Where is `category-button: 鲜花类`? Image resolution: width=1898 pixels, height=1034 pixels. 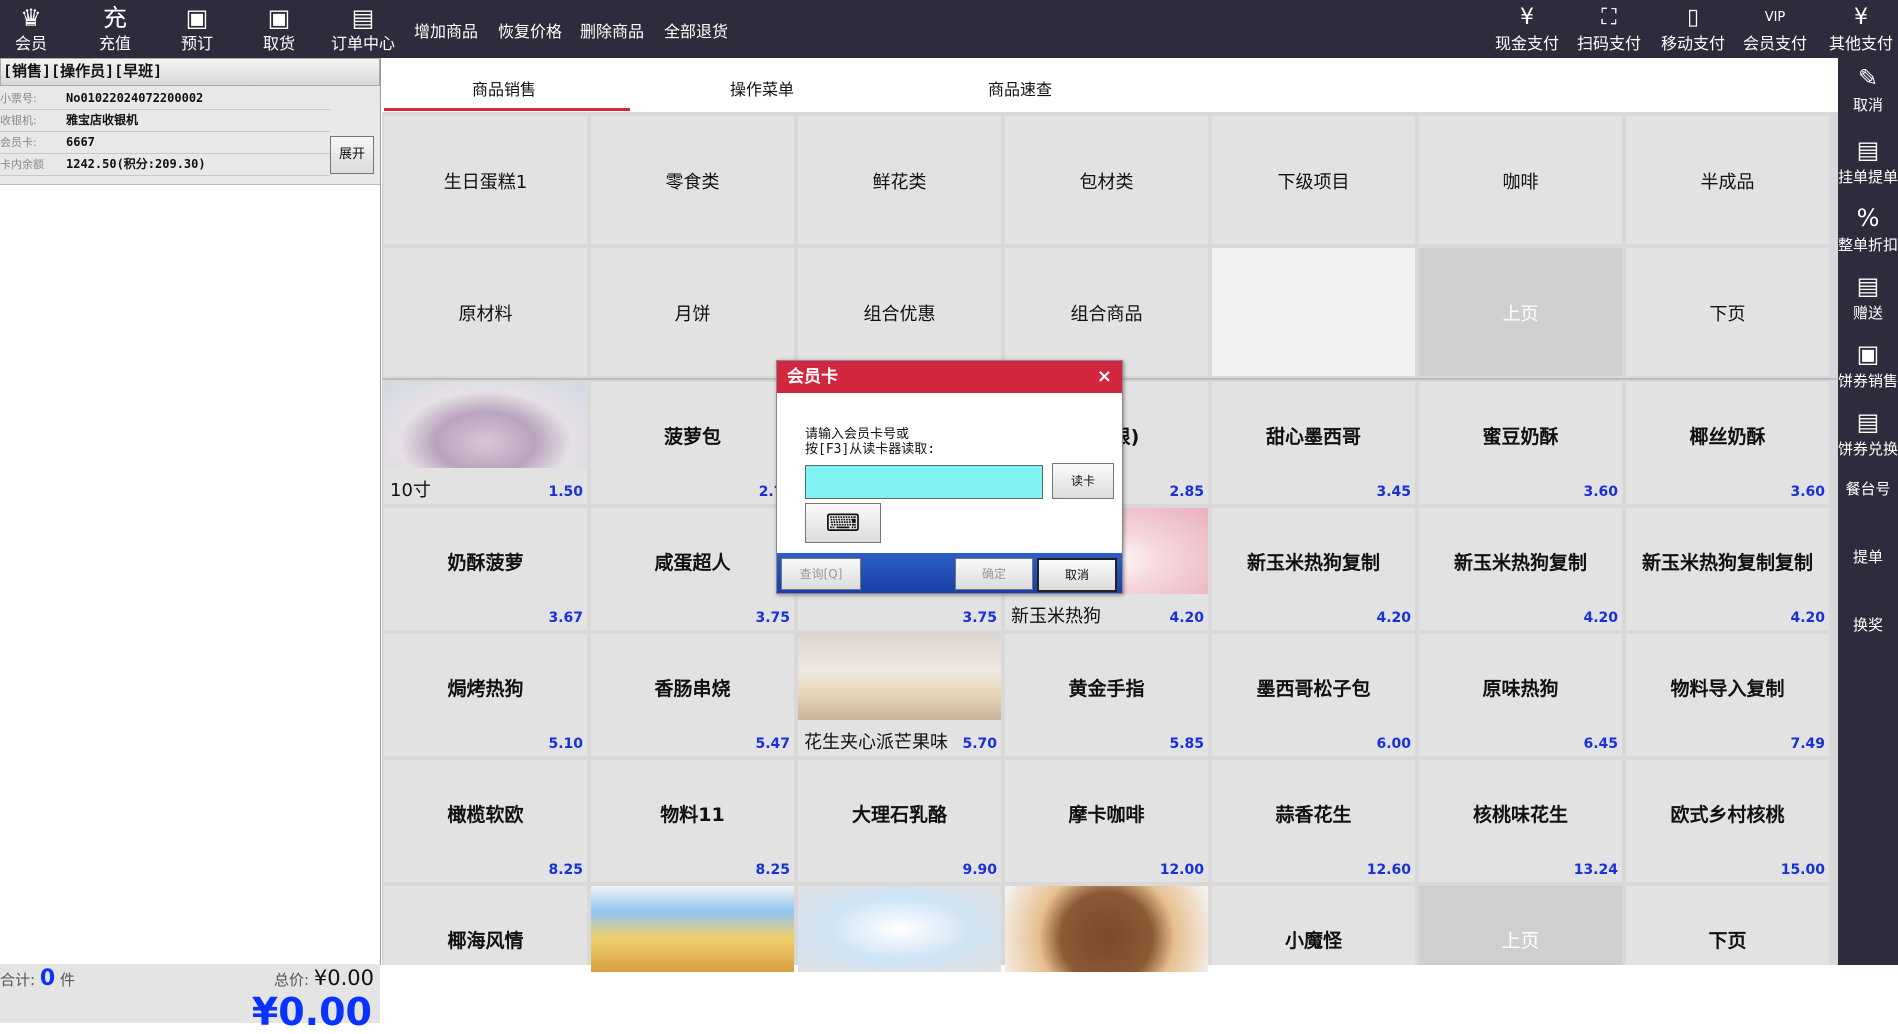 category-button: 鲜花类 is located at coordinates (899, 180).